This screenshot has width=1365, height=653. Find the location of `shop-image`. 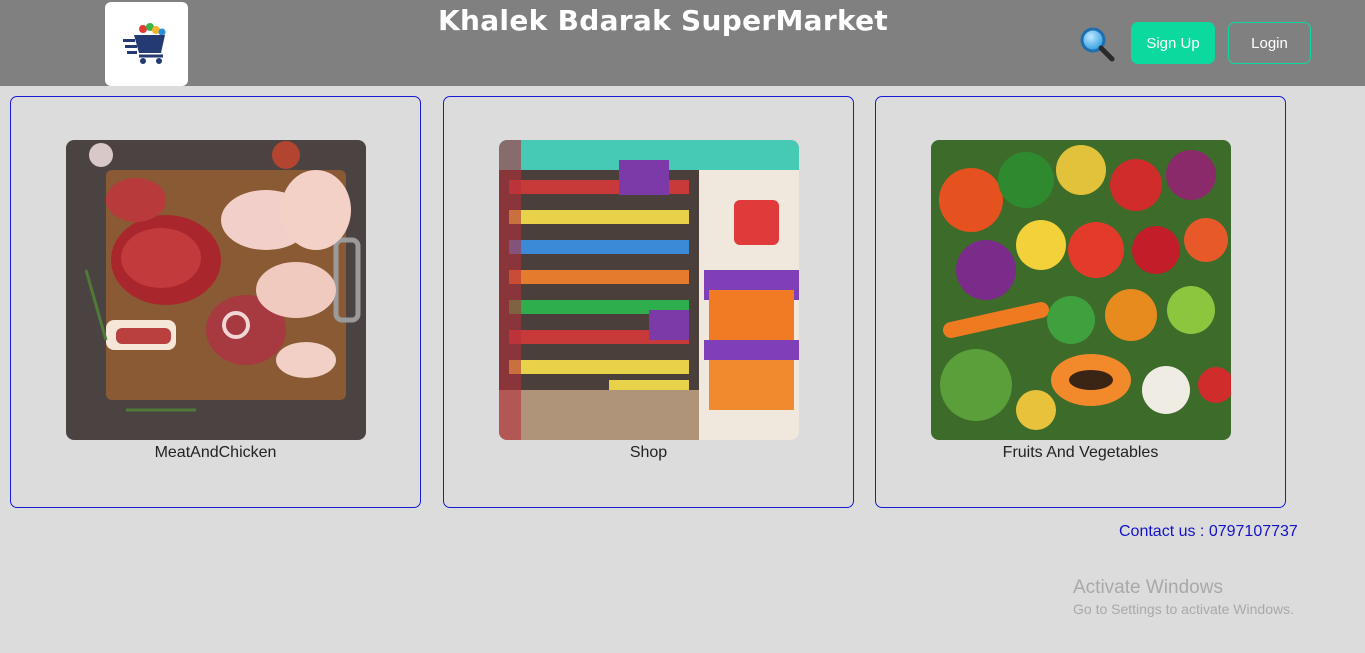

shop-image is located at coordinates (649, 290).